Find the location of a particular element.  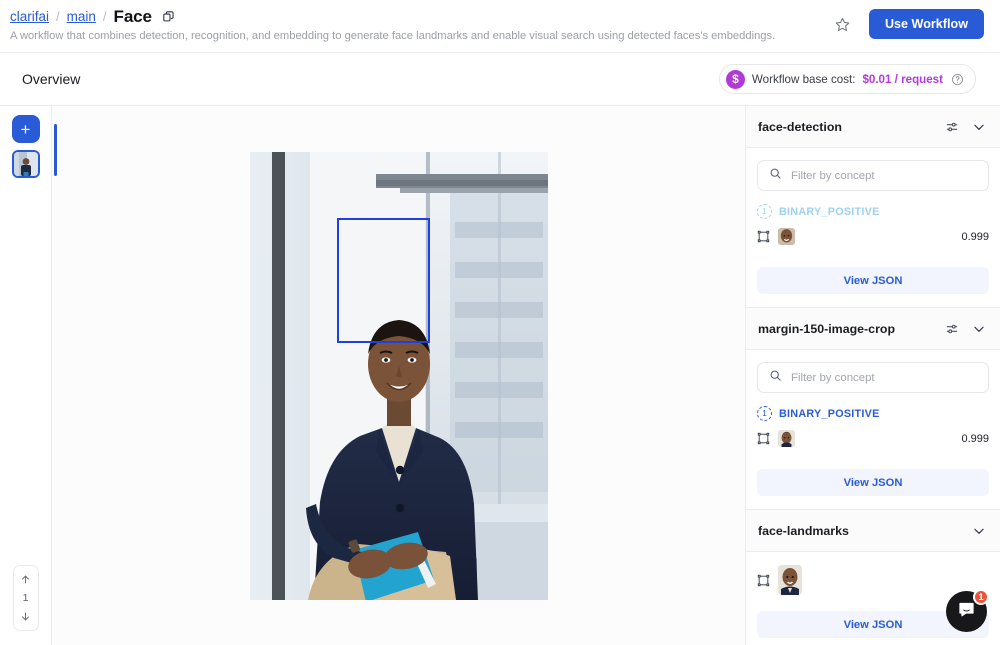

breadcrumb-item-clarifai: clarifai is located at coordinates (29, 17).